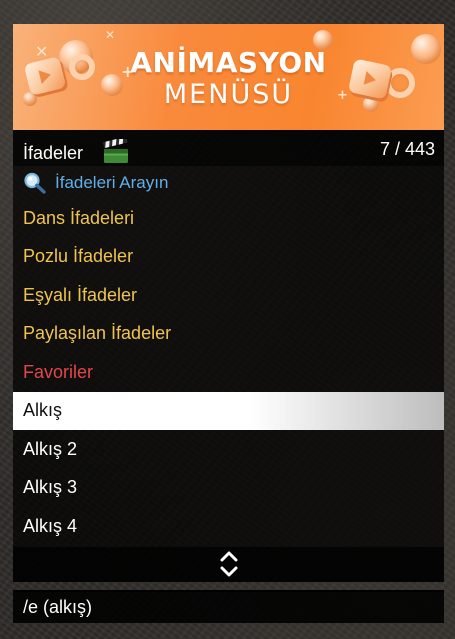  Describe the element at coordinates (43, 410) in the screenshot. I see `menu-item-label: Alkış` at that location.